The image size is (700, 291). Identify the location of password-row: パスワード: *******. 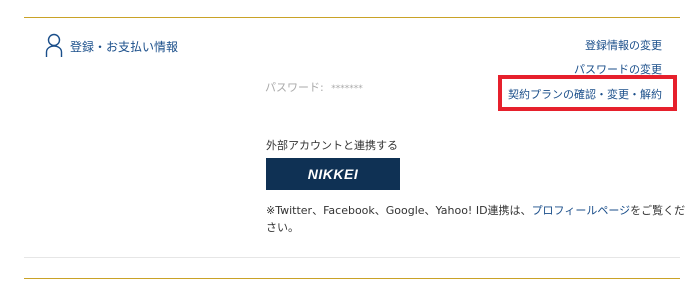
(314, 87).